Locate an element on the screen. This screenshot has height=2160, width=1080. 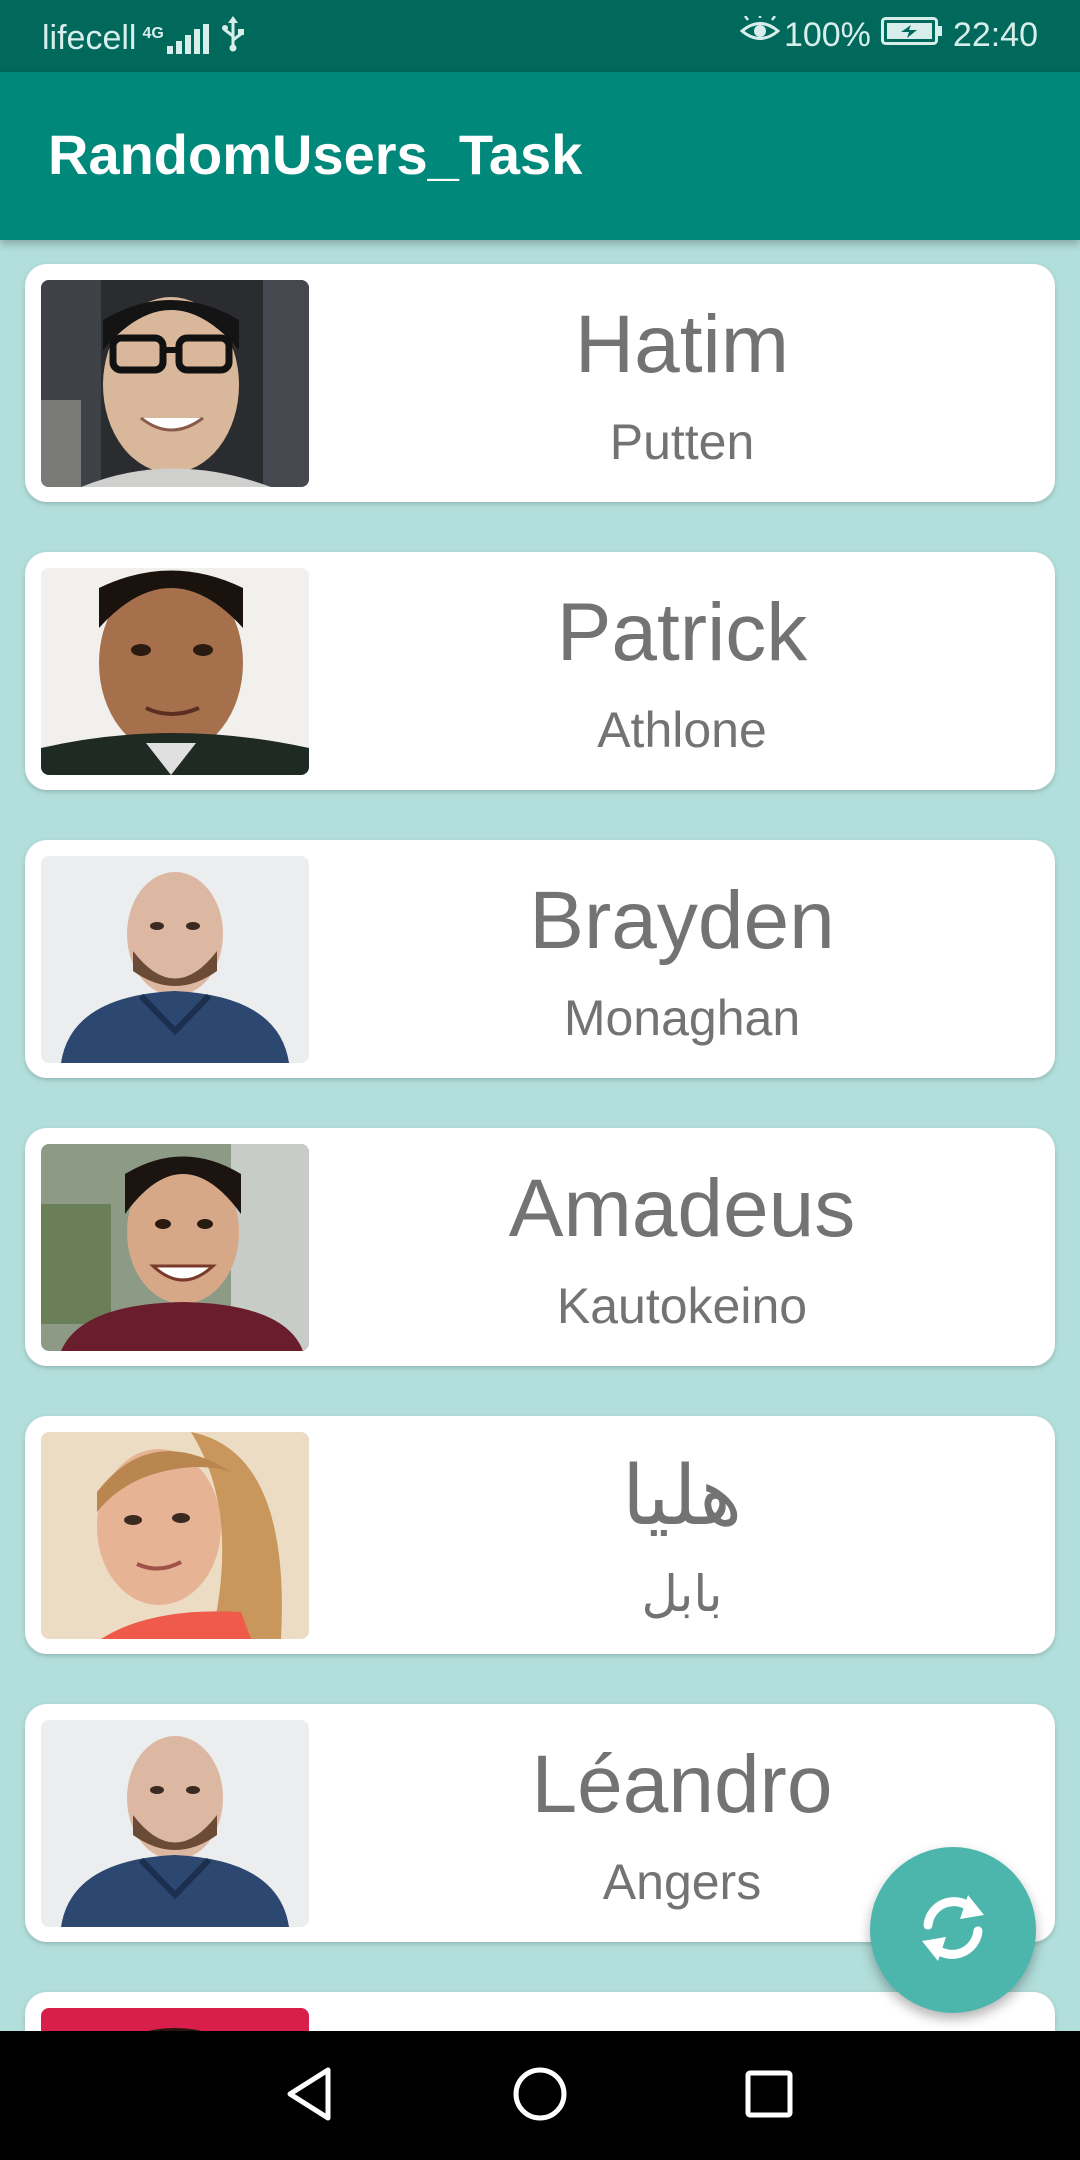
user-card: Amadeus Kautokeino is located at coordinates (540, 1247).